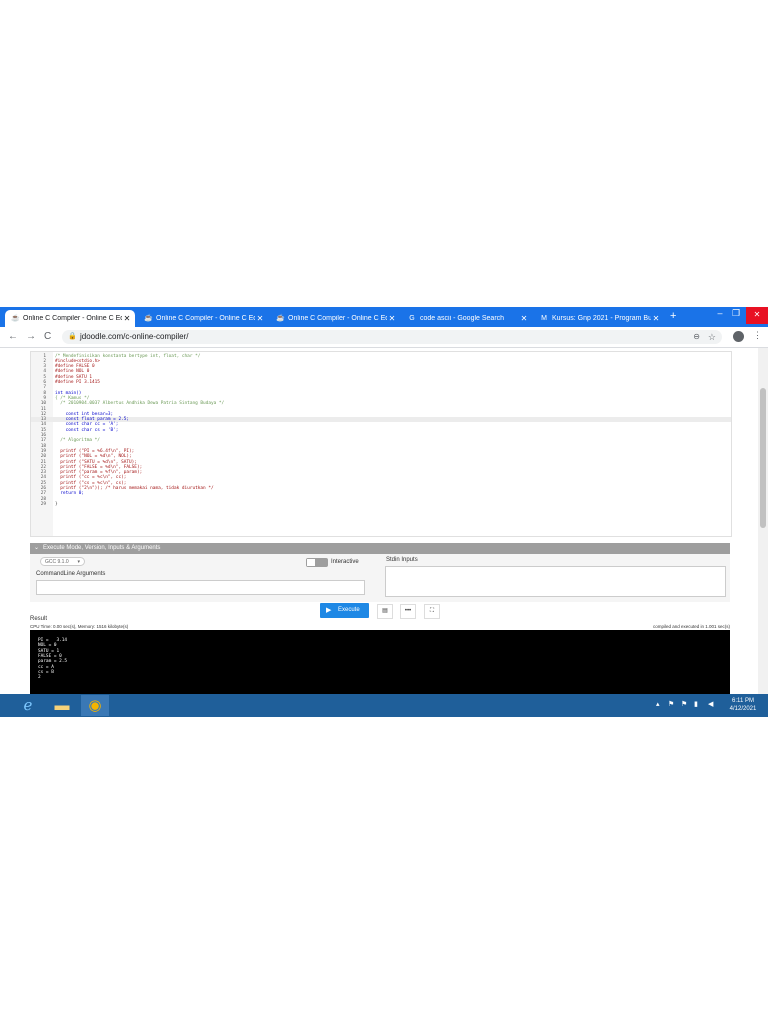 The image size is (768, 1024). Describe the element at coordinates (710, 704) in the screenshot. I see `volume-icon: ◀` at that location.